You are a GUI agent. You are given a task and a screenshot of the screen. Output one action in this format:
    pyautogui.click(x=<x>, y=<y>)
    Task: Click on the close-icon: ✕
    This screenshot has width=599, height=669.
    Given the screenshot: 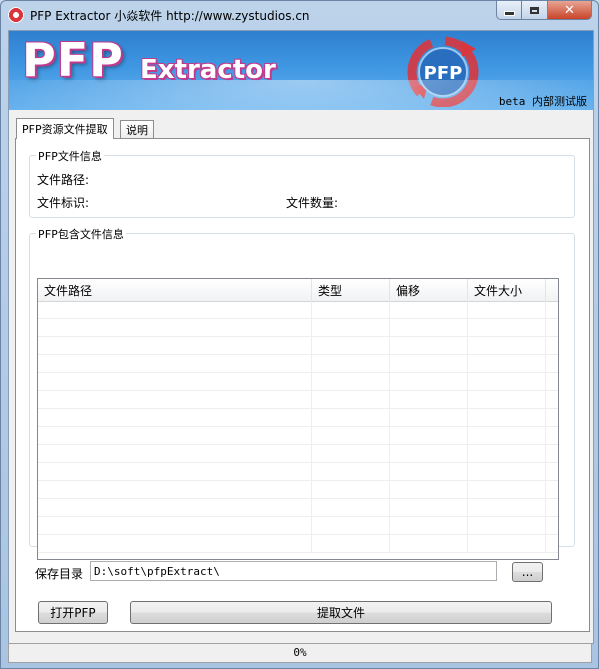 What is the action you would take?
    pyautogui.click(x=569, y=10)
    